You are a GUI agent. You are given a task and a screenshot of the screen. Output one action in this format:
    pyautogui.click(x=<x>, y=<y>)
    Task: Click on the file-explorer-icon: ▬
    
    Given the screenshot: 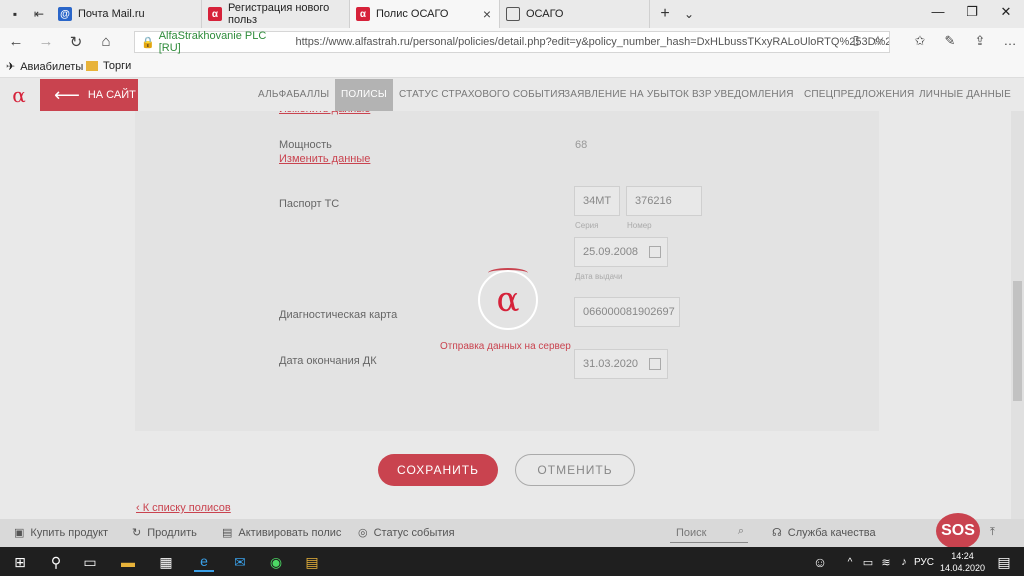 What is the action you would take?
    pyautogui.click(x=128, y=562)
    